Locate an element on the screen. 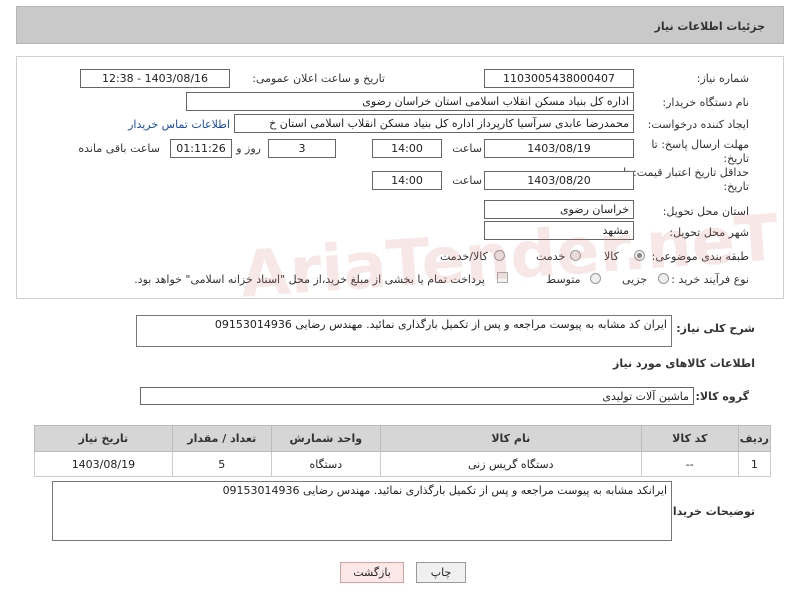 Image resolution: width=789 pixels, height=598 pixels. description-label: شرح کلی نیاز: is located at coordinates (715, 328).